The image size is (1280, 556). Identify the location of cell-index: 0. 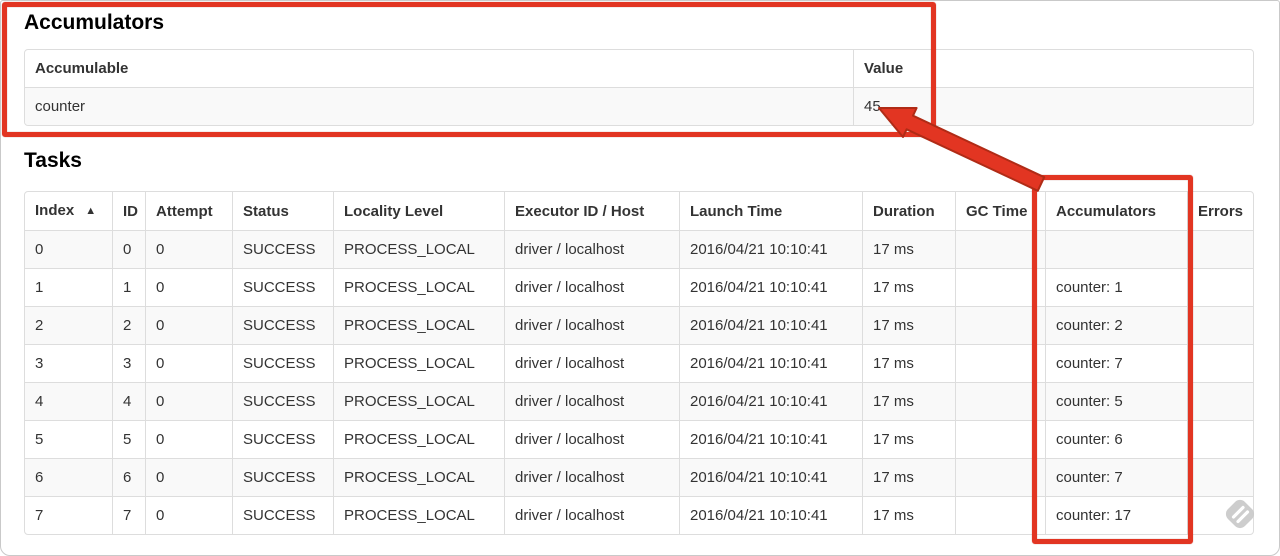
(68, 249).